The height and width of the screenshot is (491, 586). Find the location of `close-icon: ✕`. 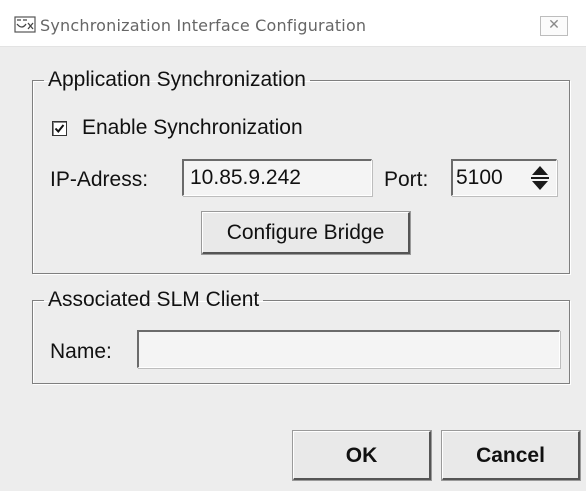

close-icon: ✕ is located at coordinates (554, 25).